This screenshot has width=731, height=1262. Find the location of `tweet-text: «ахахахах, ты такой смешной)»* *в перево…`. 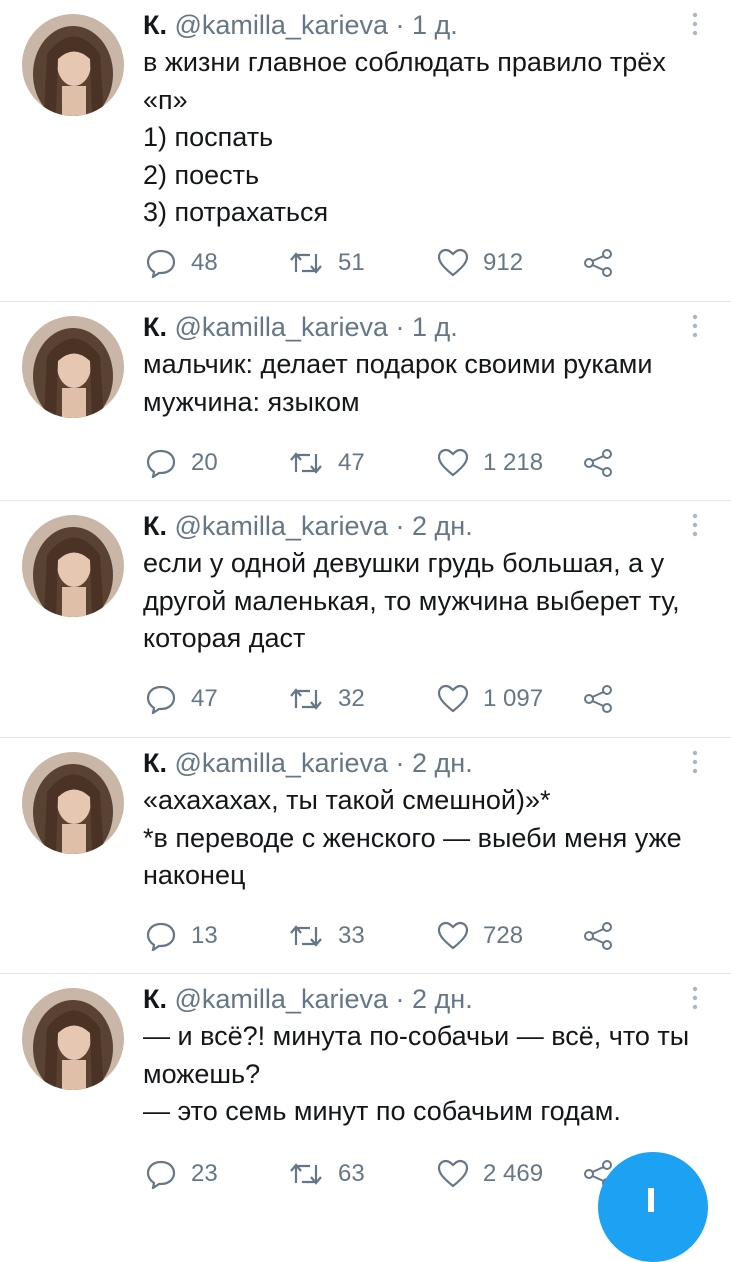

tweet-text: «ахахахах, ты такой смешной)»* *в перево… is located at coordinates (422, 838).